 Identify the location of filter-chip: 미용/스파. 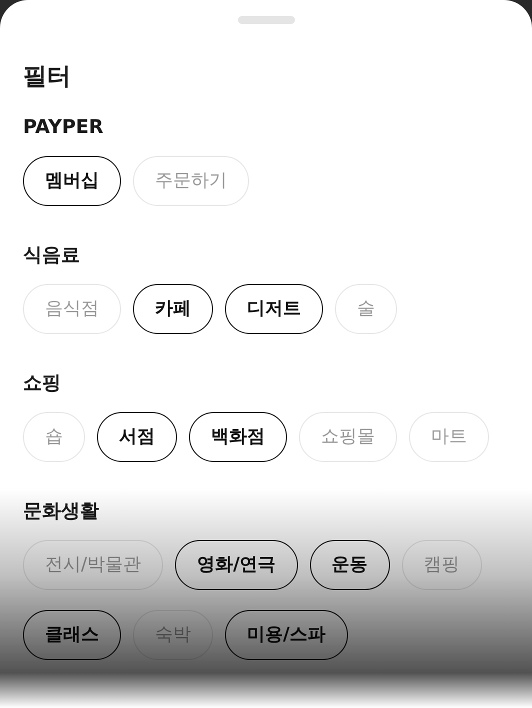
(286, 635).